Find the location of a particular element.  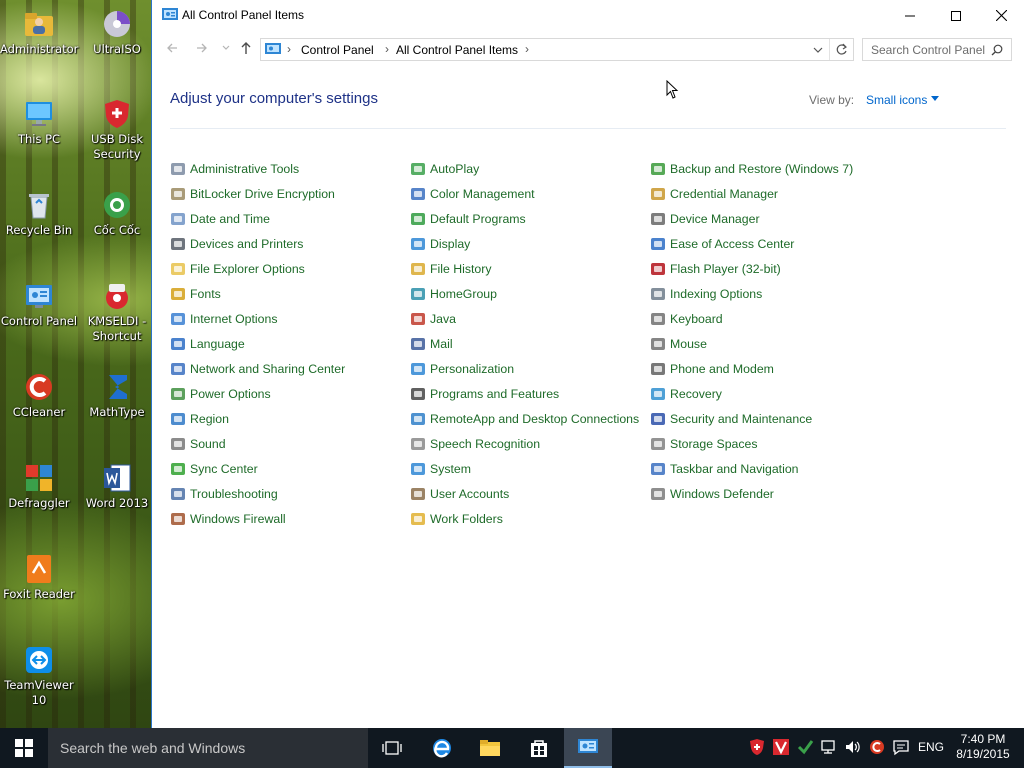

control-panel-item-label: Speech Recognition is located at coordinates (485, 444).